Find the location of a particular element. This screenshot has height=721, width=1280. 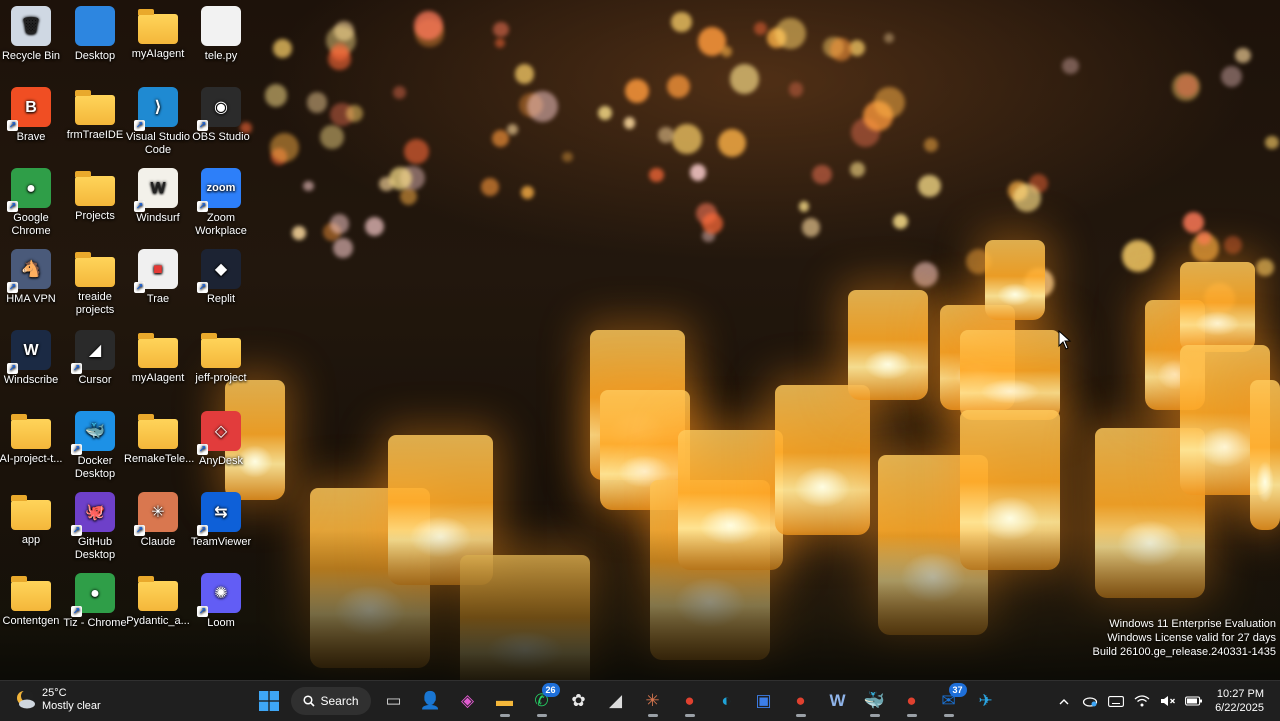

desktop-icon-teamviewer: ⇆ ↗ TeamViewer is located at coordinates (221, 520).